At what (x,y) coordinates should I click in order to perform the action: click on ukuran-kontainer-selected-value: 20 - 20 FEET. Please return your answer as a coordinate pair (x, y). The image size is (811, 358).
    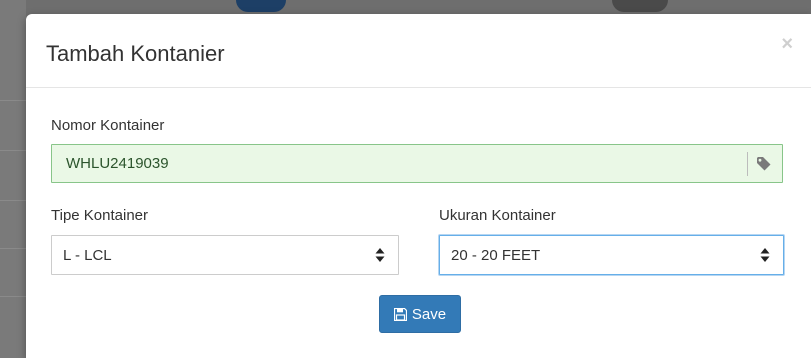
    Looking at the image, I should click on (496, 255).